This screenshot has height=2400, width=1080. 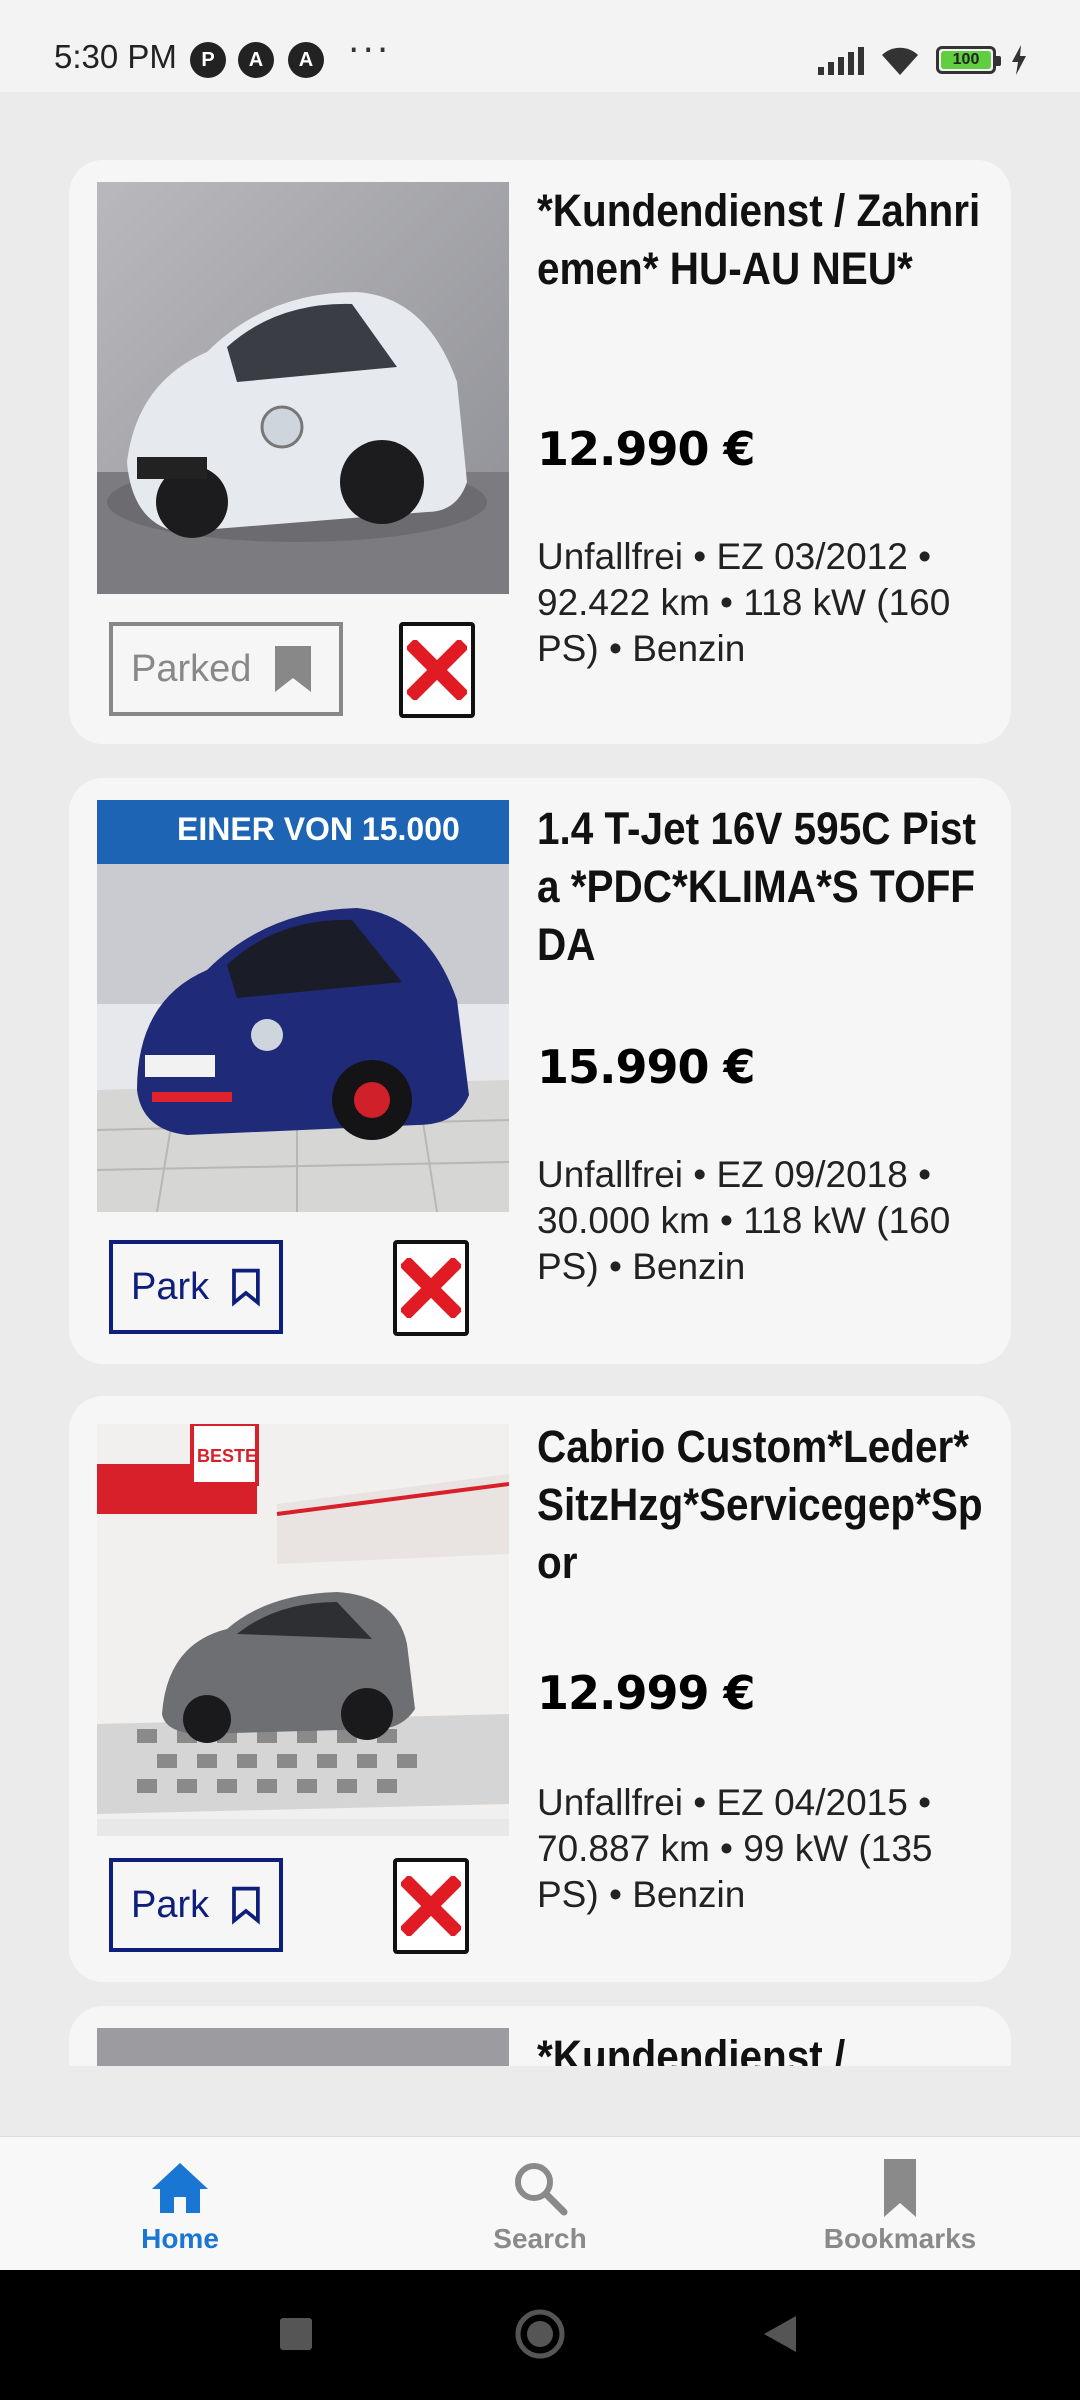 I want to click on nav-bookmarks: Bookmarks, so click(x=900, y=2204).